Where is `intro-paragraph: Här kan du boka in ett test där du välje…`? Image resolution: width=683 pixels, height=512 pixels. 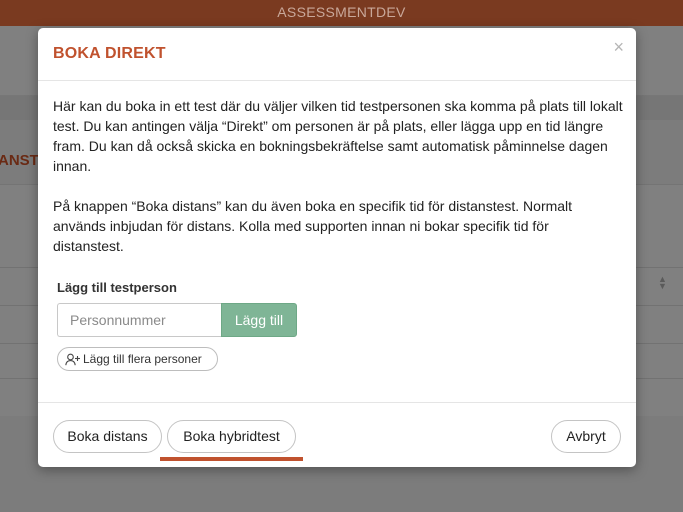
intro-paragraph: Här kan du boka in ett test där du välje… is located at coordinates (338, 136).